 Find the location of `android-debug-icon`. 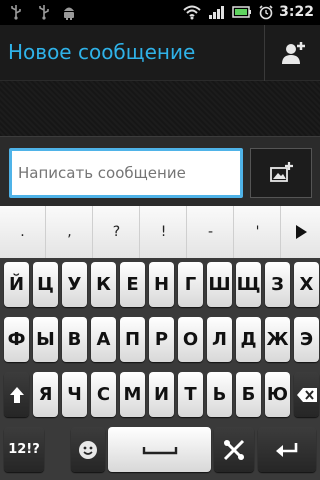

android-debug-icon is located at coordinates (69, 12).